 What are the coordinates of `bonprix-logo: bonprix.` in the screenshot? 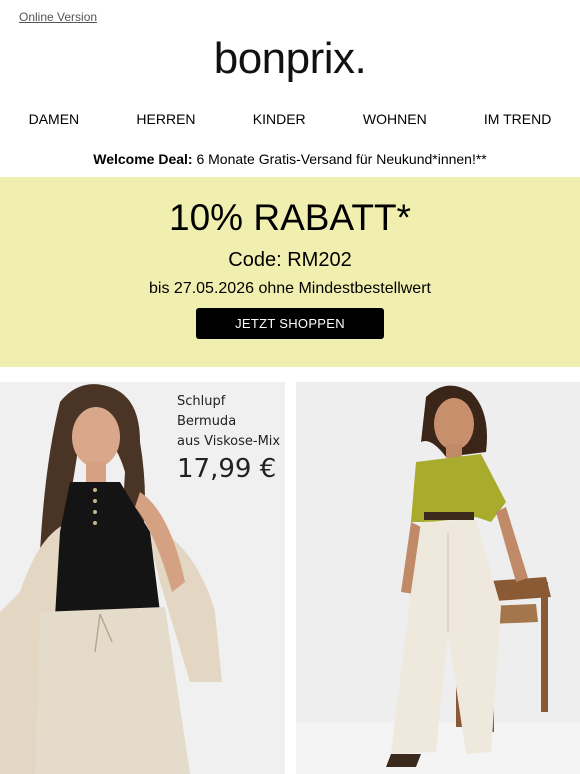 It's located at (290, 59).